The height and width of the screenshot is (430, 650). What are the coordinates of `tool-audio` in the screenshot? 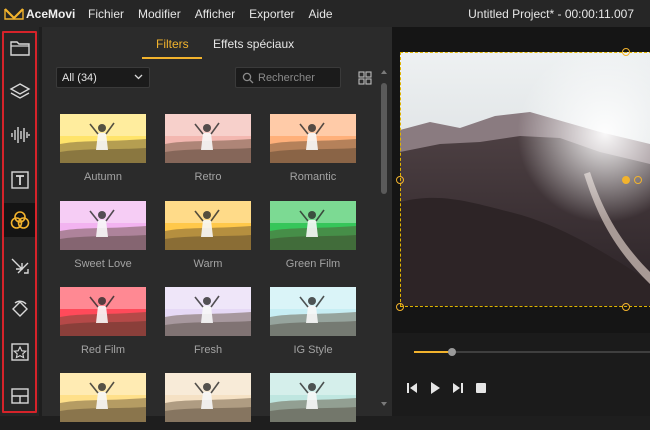 It's located at (19, 135).